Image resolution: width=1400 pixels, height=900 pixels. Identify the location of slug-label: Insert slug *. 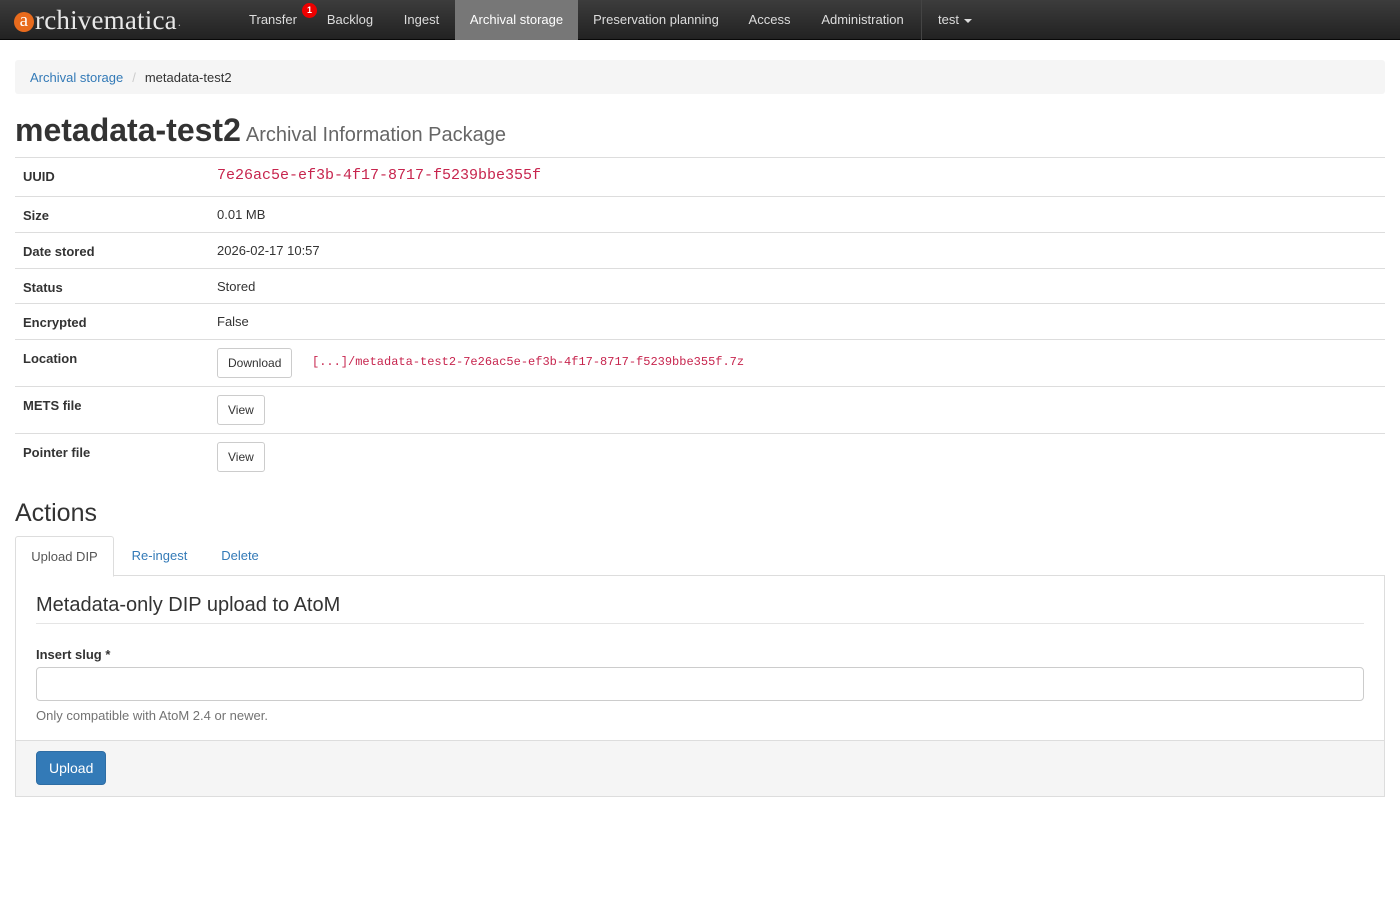
(73, 654).